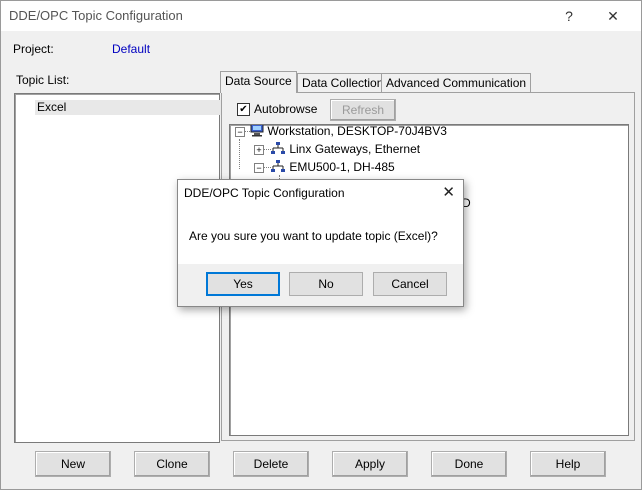 The width and height of the screenshot is (642, 490). What do you see at coordinates (355, 149) in the screenshot?
I see `tree-node-label: Linx Gateways, Ethernet` at bounding box center [355, 149].